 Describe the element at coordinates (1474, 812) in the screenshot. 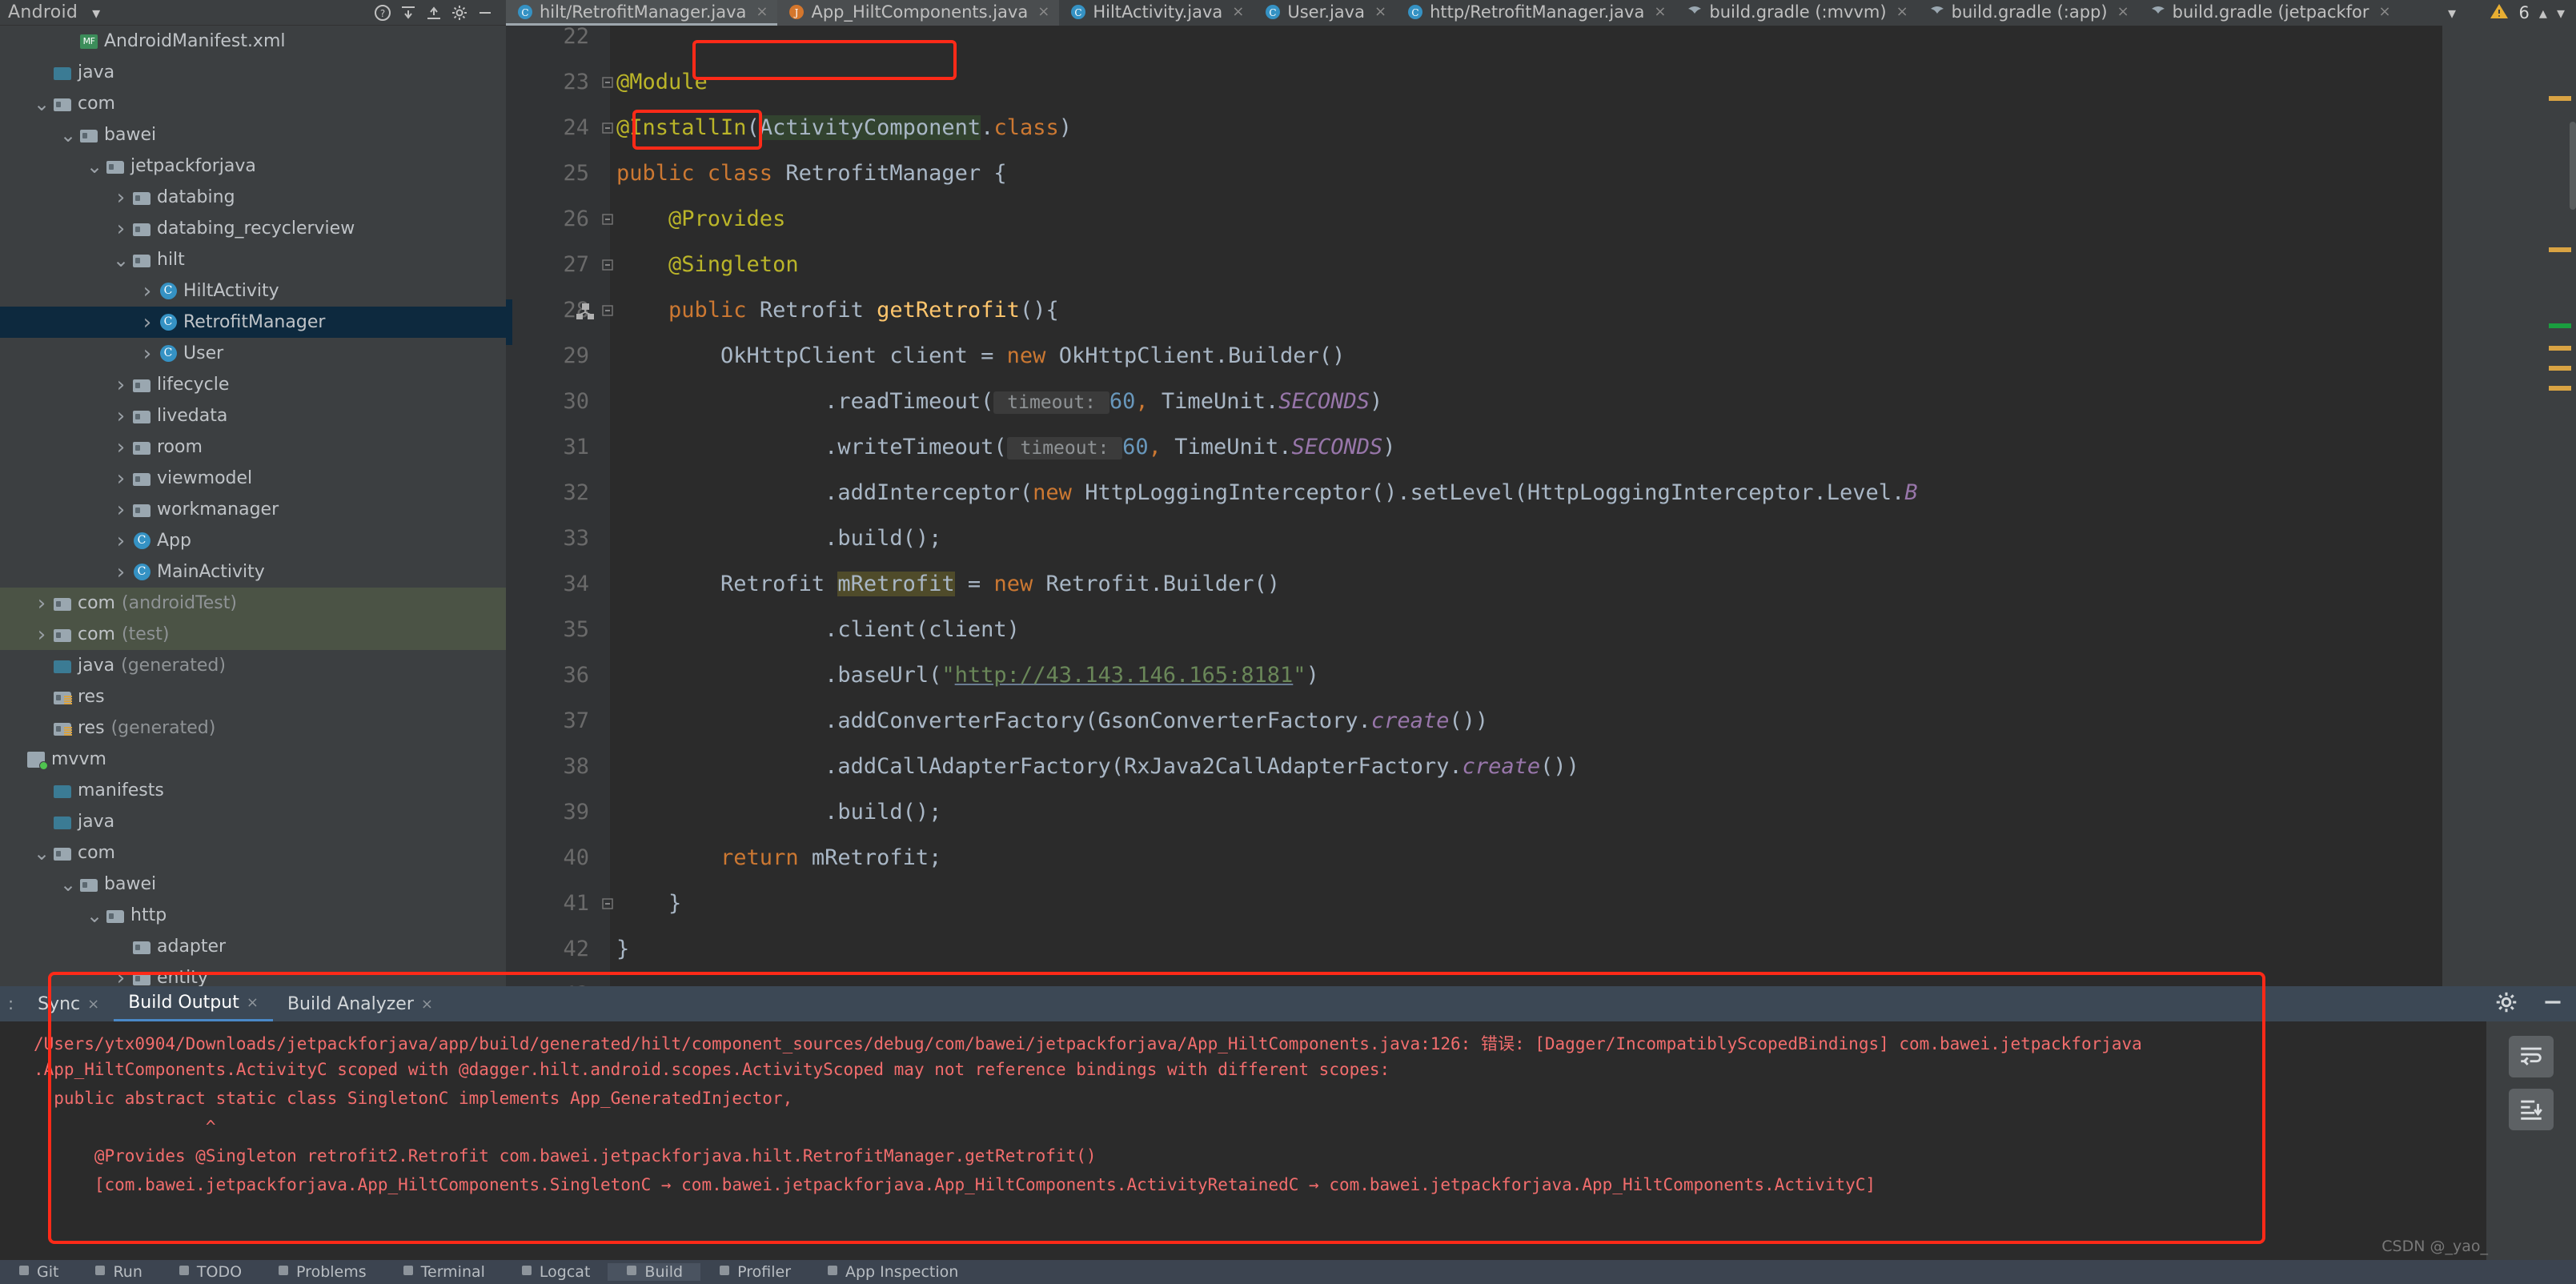

I see `code-line-39: 39 .build();` at that location.